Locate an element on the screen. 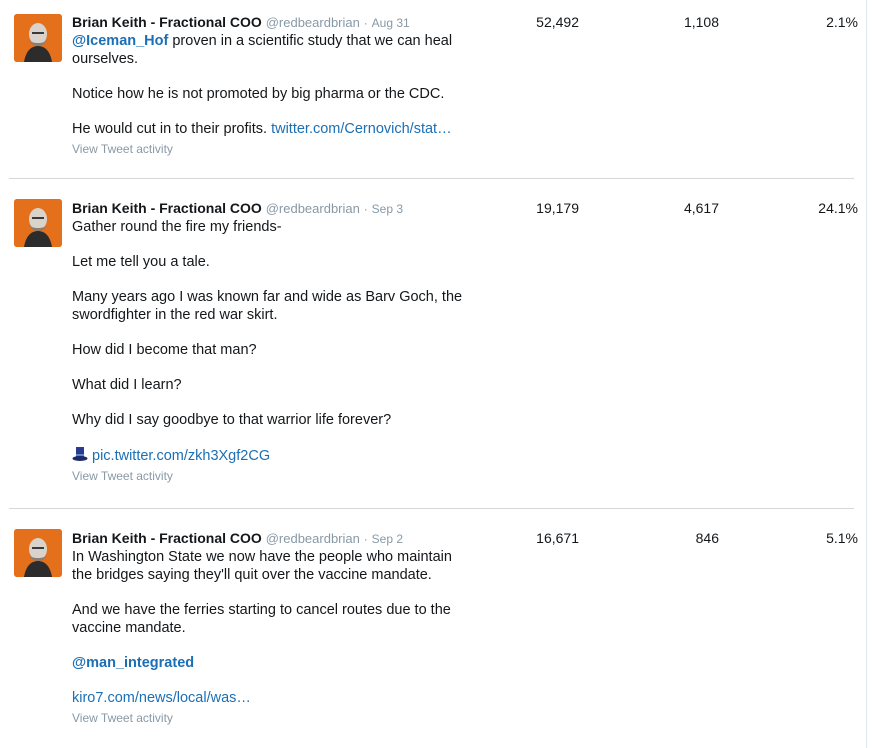 This screenshot has height=748, width=875. tweet-date: Sep 2 is located at coordinates (387, 539).